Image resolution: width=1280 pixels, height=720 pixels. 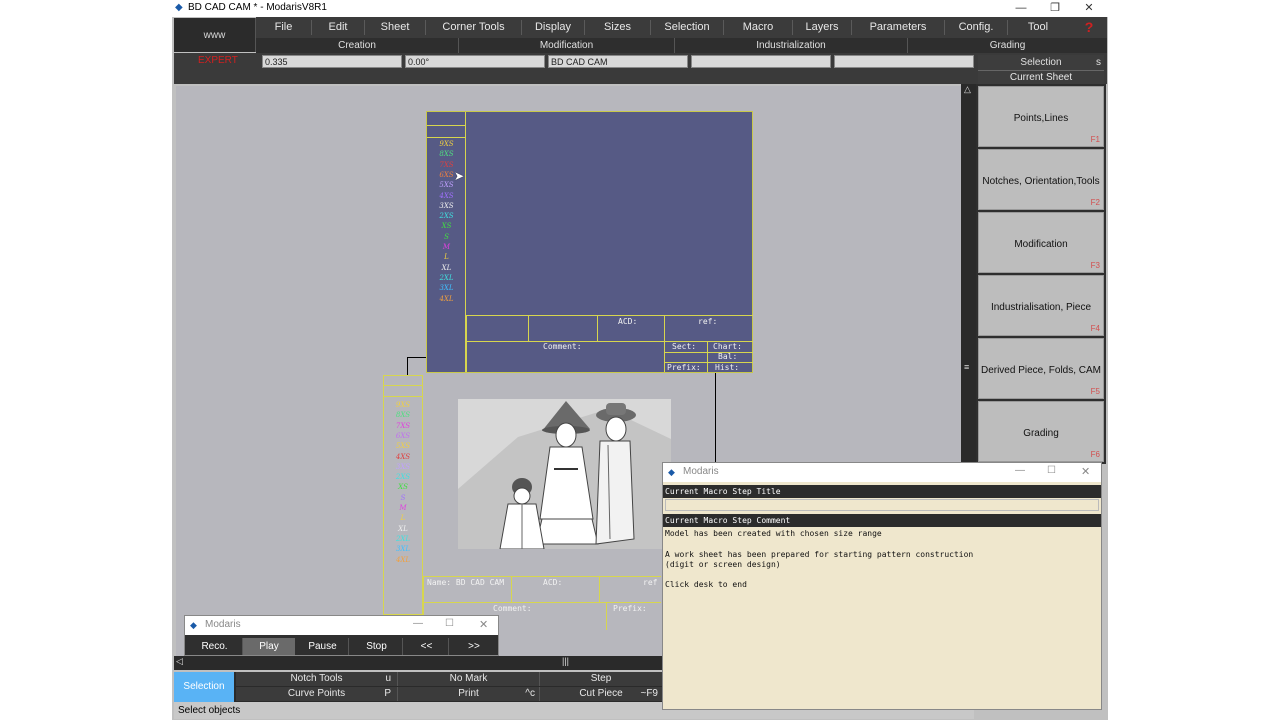 I want to click on menu-file: File, so click(x=283, y=27).